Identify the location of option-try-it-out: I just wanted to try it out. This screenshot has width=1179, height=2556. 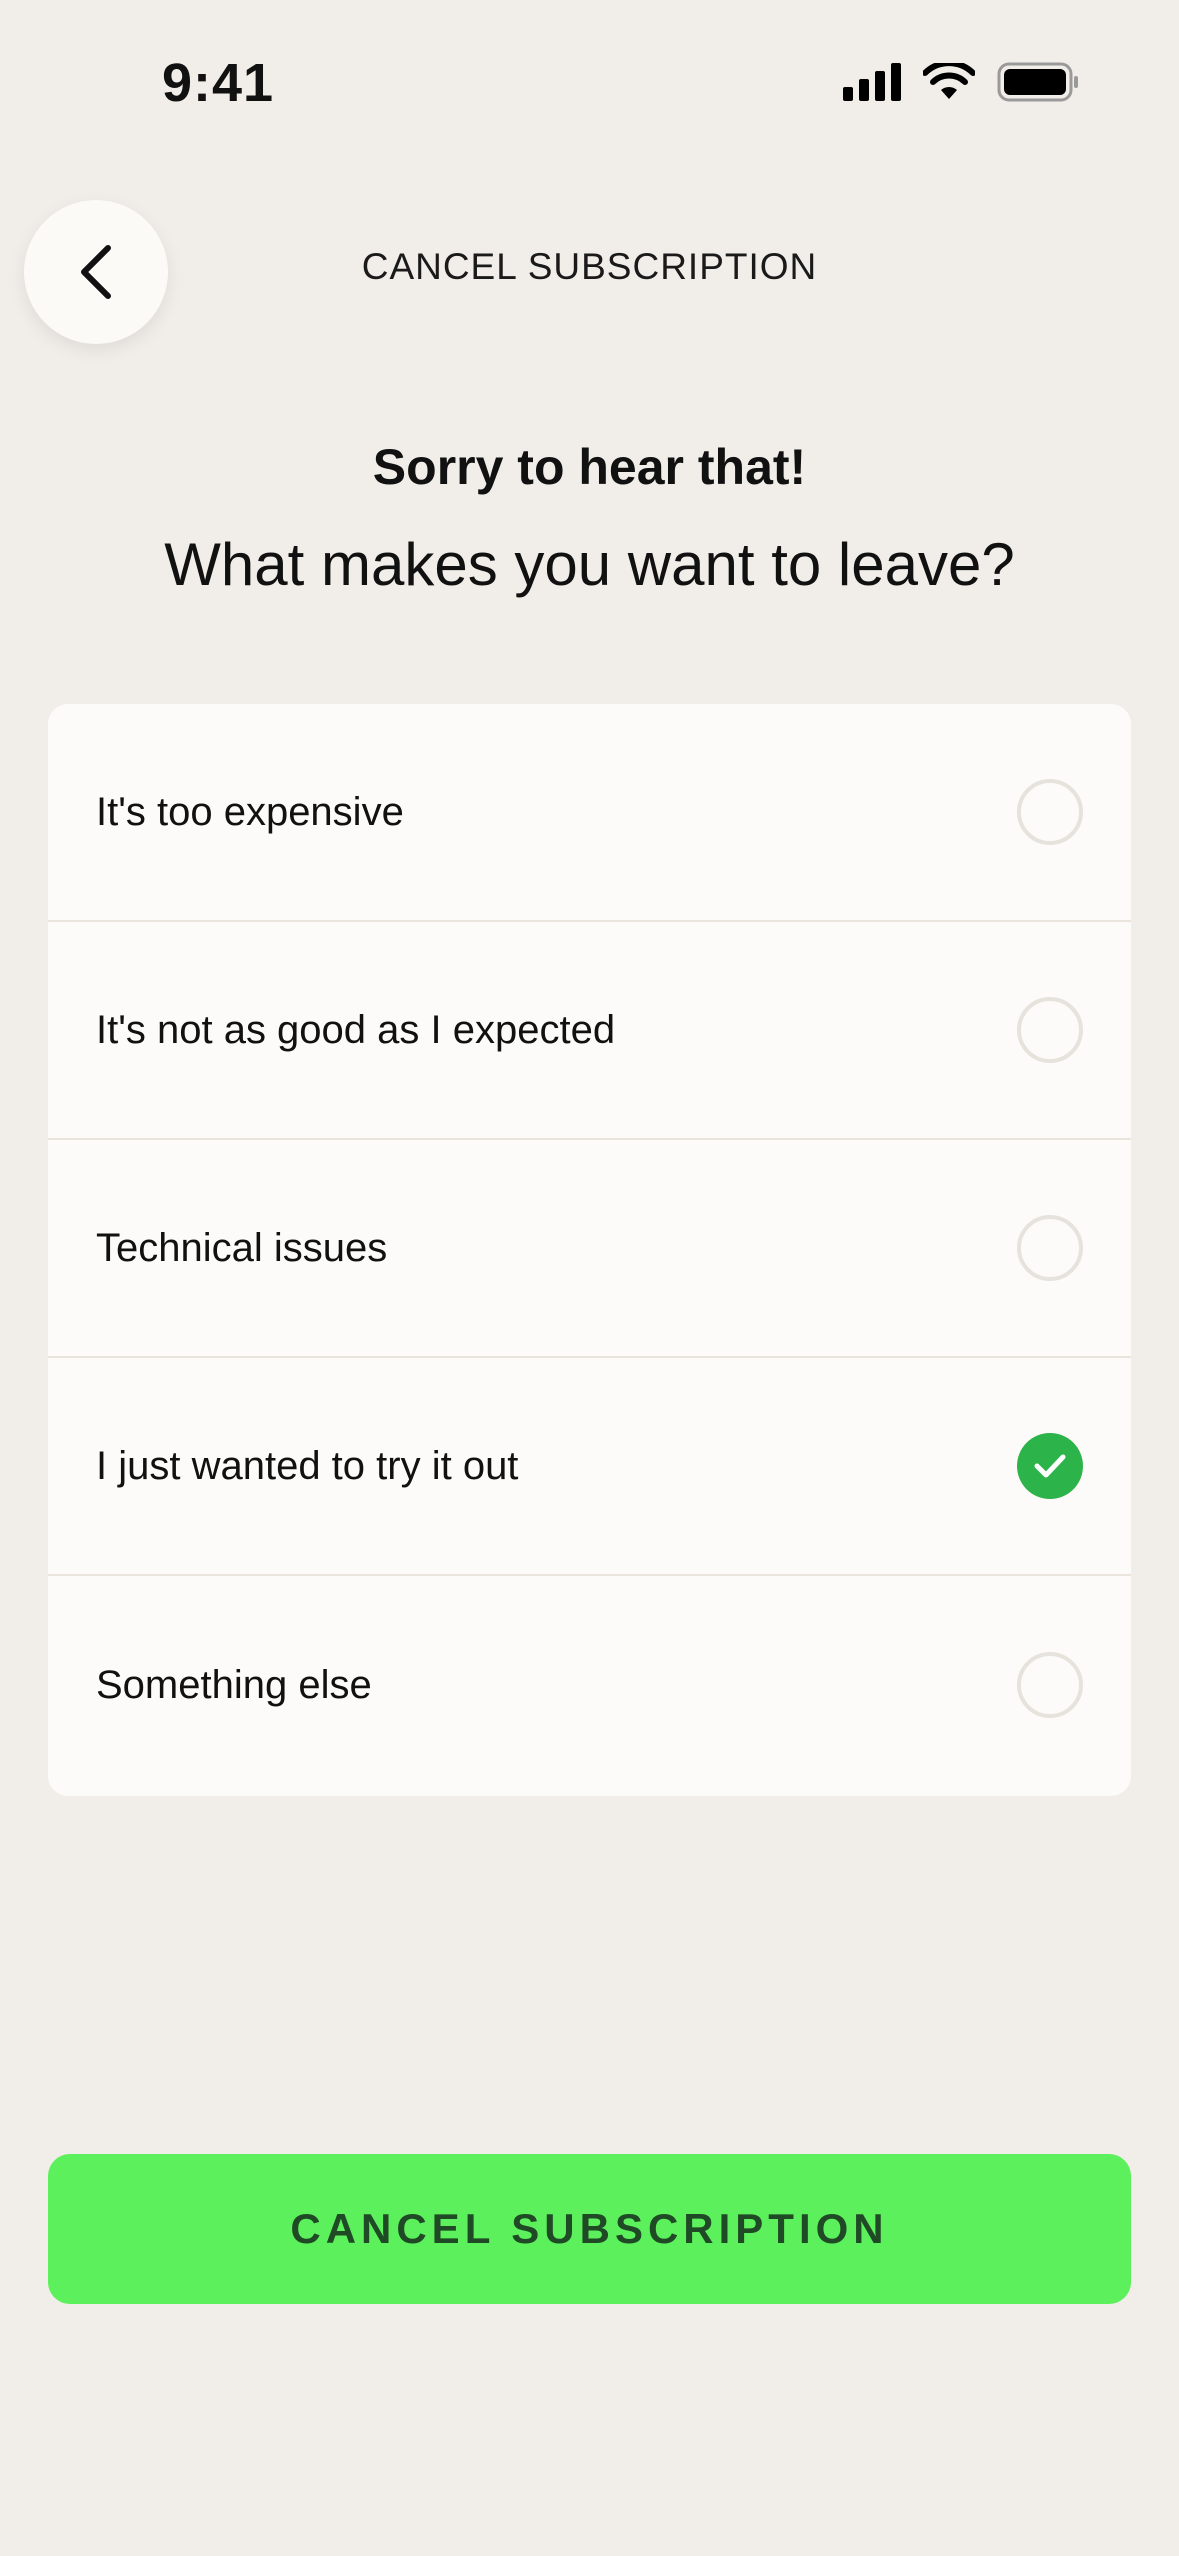
(589, 1467).